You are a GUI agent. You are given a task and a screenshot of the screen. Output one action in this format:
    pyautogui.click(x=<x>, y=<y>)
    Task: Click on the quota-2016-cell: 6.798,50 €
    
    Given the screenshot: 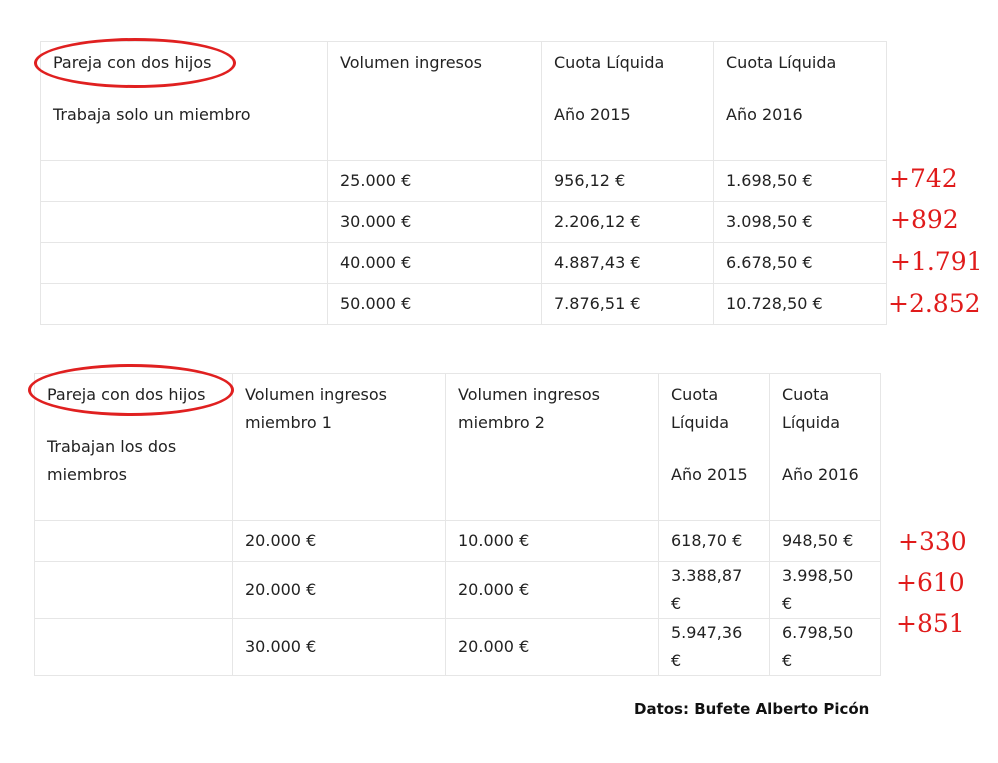 What is the action you would take?
    pyautogui.click(x=825, y=647)
    